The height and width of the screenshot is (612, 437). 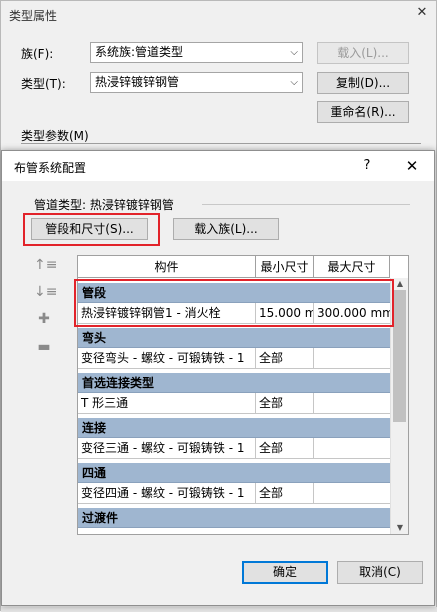 I want to click on scroll-down-icon: ▼, so click(x=399, y=528).